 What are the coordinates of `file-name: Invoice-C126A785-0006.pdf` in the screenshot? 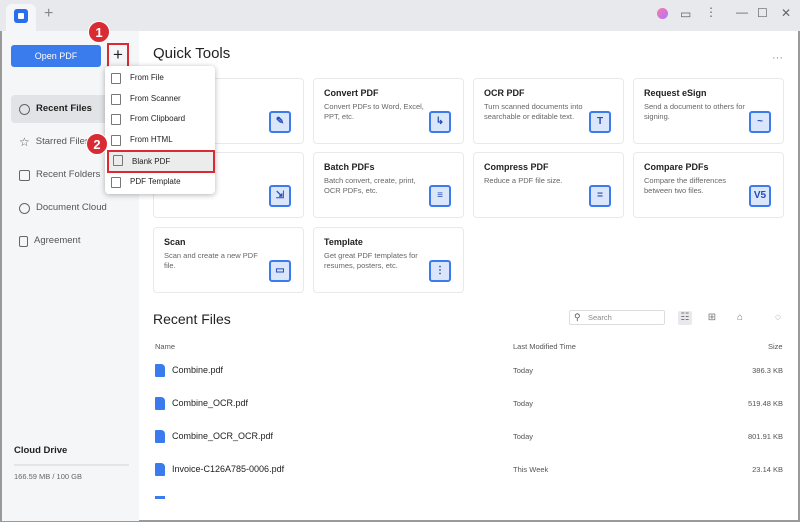 It's located at (228, 469).